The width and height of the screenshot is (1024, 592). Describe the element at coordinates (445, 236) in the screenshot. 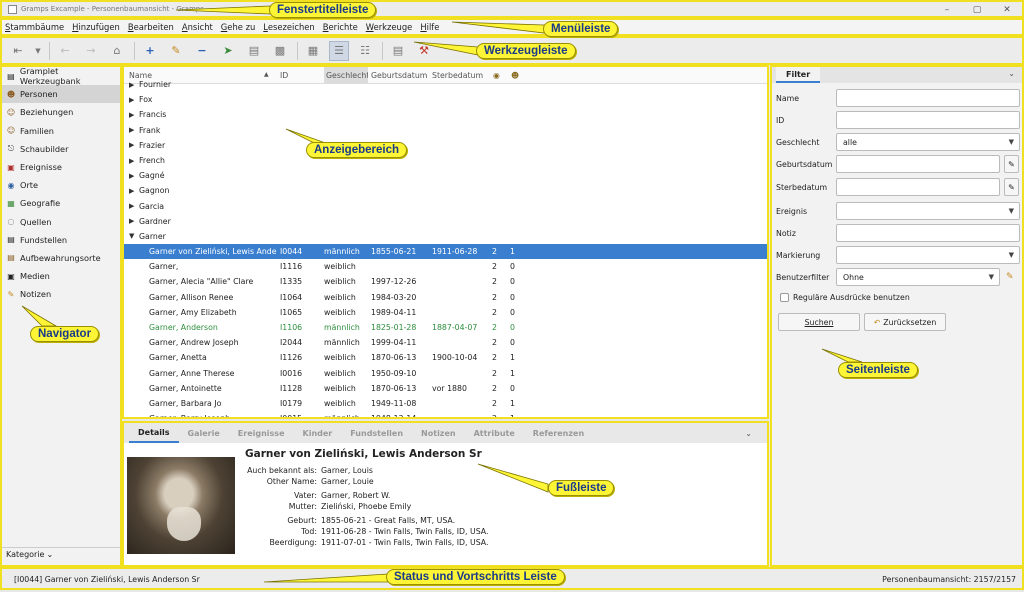

I see `group-row-expanded: ▼ Garner` at that location.